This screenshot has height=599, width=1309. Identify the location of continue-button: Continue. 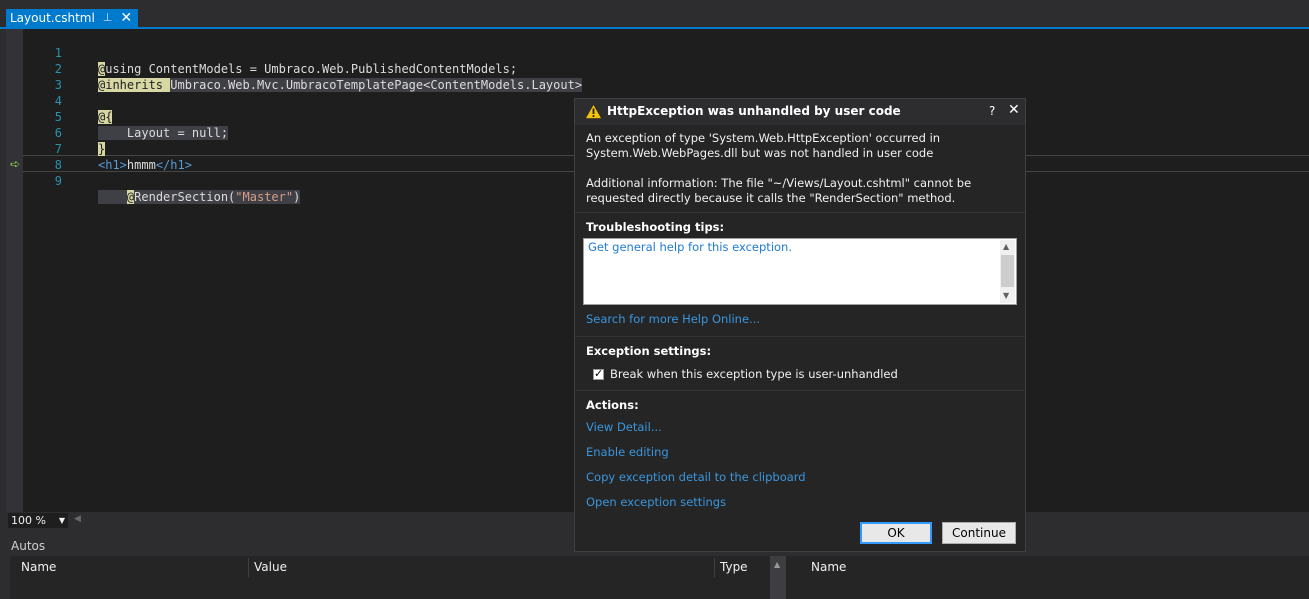
(979, 533).